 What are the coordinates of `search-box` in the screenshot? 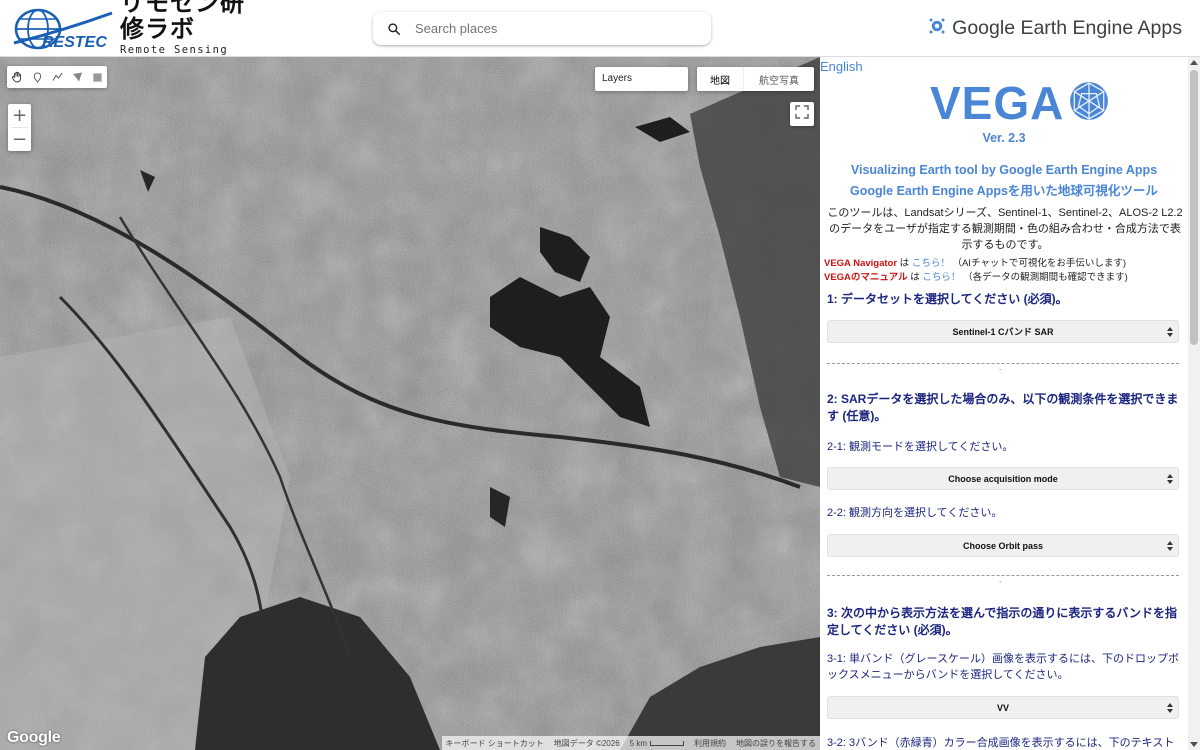 It's located at (542, 28).